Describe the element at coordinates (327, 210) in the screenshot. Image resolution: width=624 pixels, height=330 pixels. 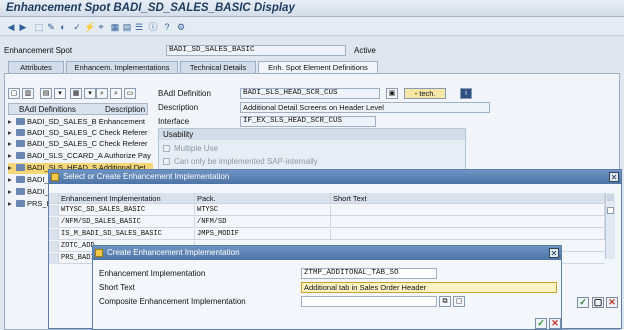
I see `table-row: WTYSC_SD_SALES_BASIC WTYSC` at that location.